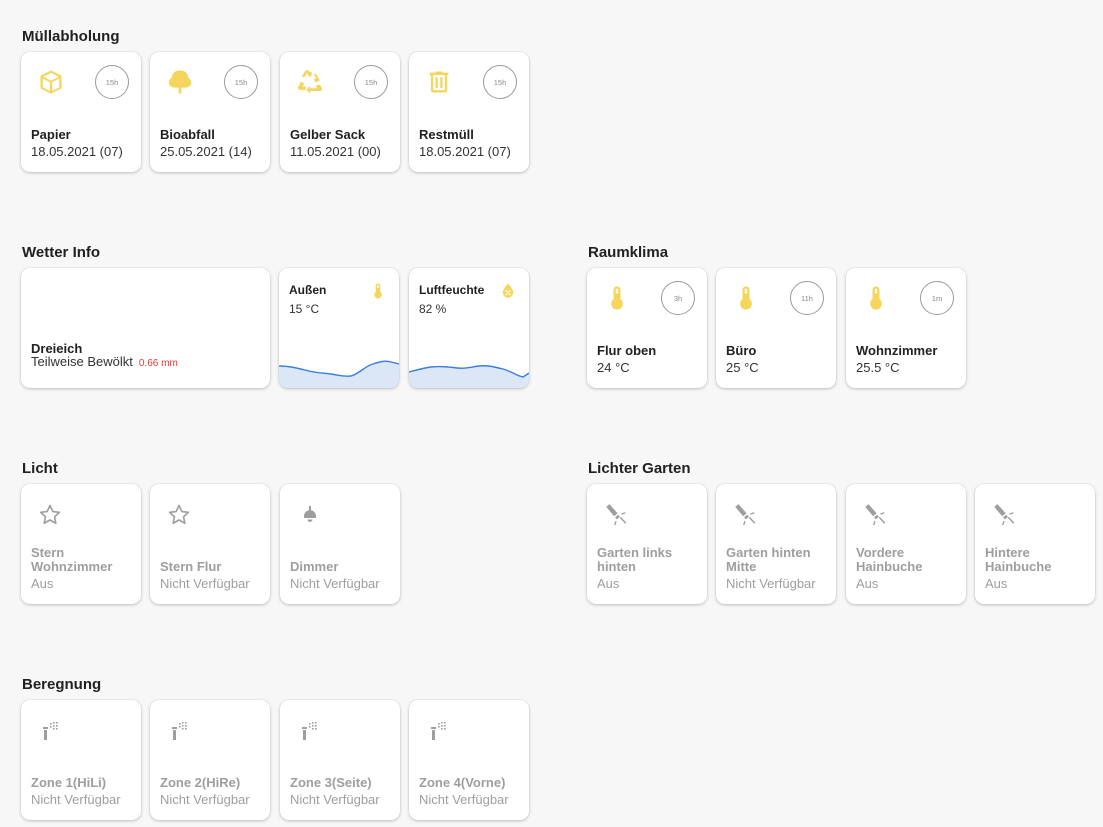 Image resolution: width=1103 pixels, height=827 pixels. Describe the element at coordinates (340, 544) in the screenshot. I see `light-card-dimmer: Dimmer Nicht Verfügbar` at that location.